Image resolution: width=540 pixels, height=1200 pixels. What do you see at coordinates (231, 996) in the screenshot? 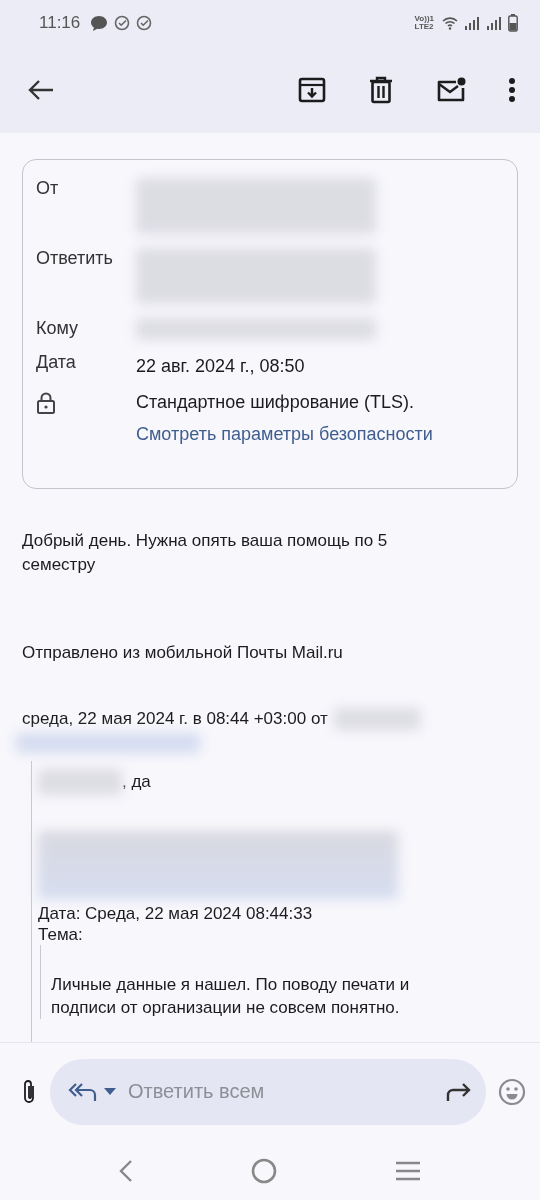
I see `message-text: Личные данные я нашел. По поводу печати и подписи от организации не совсем понятно.` at bounding box center [231, 996].